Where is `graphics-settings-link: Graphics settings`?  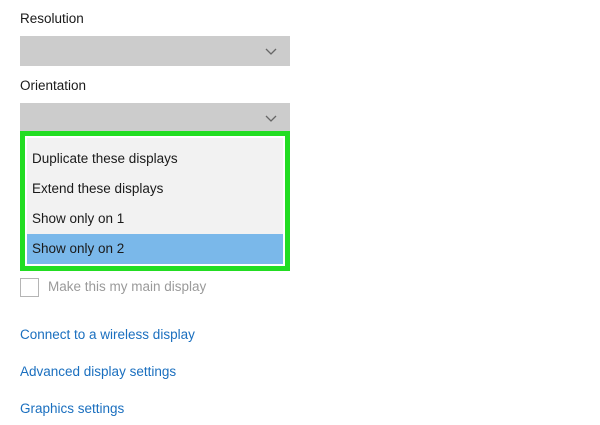
graphics-settings-link: Graphics settings is located at coordinates (72, 408).